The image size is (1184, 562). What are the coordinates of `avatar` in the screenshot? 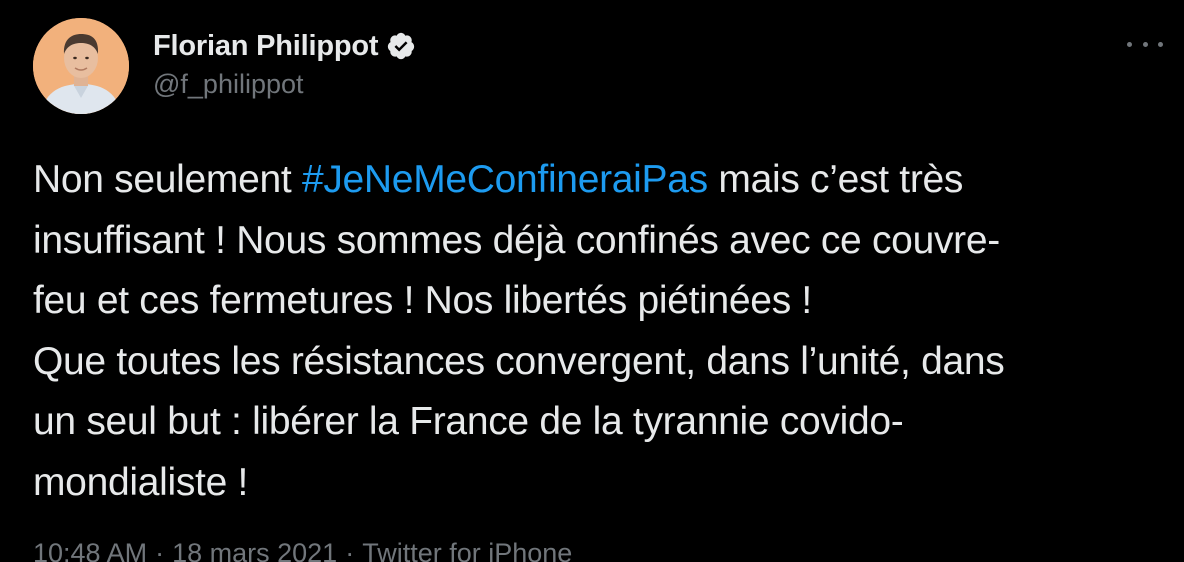 It's located at (81, 66).